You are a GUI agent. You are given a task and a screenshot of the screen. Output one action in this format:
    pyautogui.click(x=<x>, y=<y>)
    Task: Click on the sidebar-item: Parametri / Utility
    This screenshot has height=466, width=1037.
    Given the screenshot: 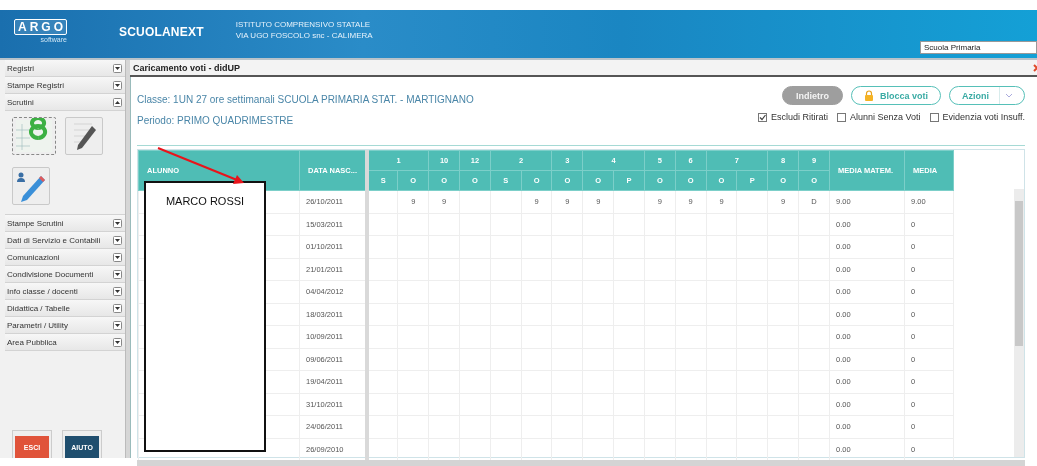 What is the action you would take?
    pyautogui.click(x=65, y=325)
    